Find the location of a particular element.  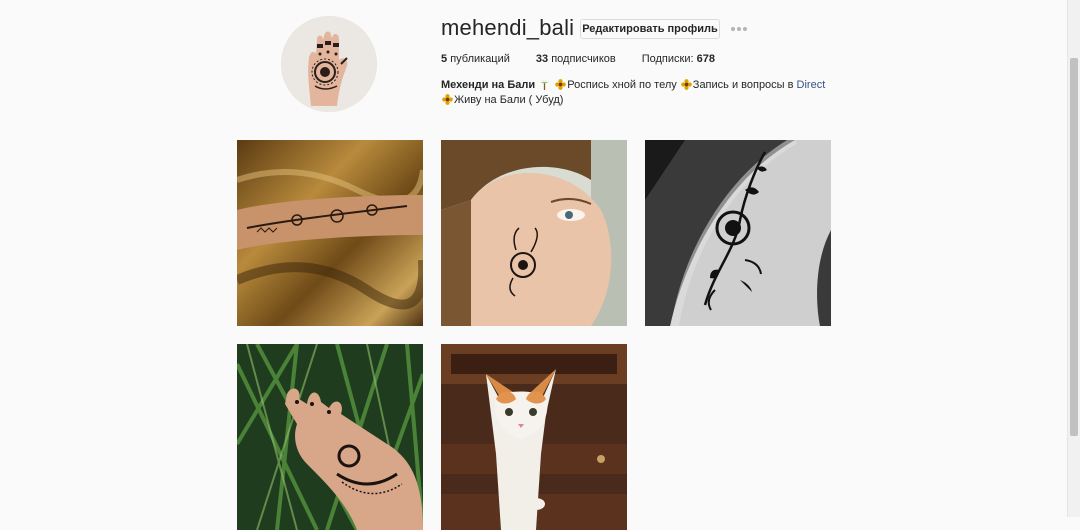

henna-leg-photo is located at coordinates (330, 233).